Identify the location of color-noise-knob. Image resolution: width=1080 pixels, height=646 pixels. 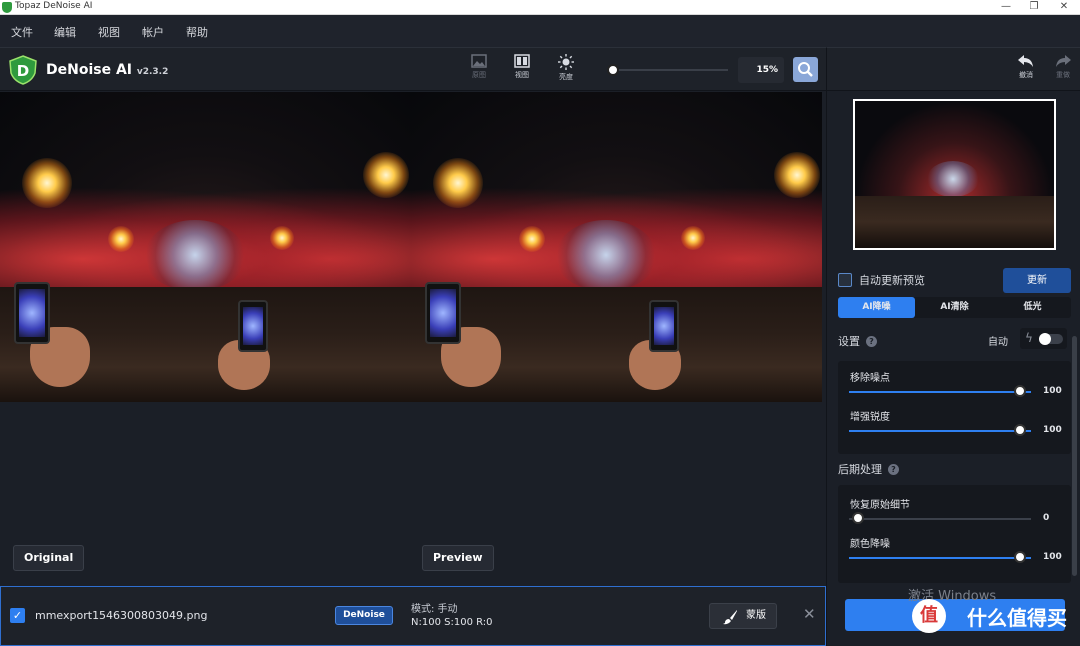
(1020, 557).